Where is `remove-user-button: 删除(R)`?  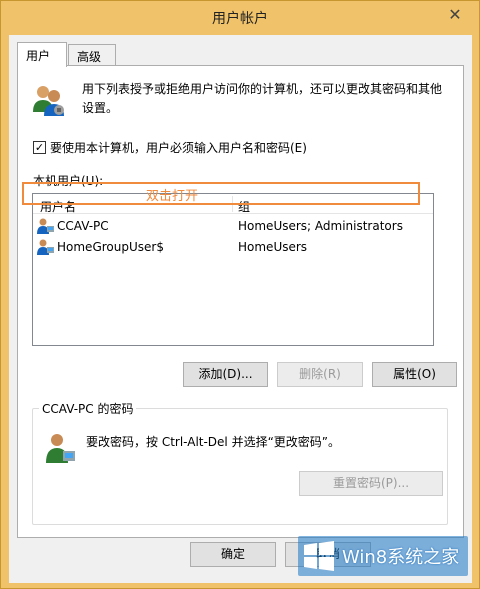
remove-user-button: 删除(R) is located at coordinates (320, 374).